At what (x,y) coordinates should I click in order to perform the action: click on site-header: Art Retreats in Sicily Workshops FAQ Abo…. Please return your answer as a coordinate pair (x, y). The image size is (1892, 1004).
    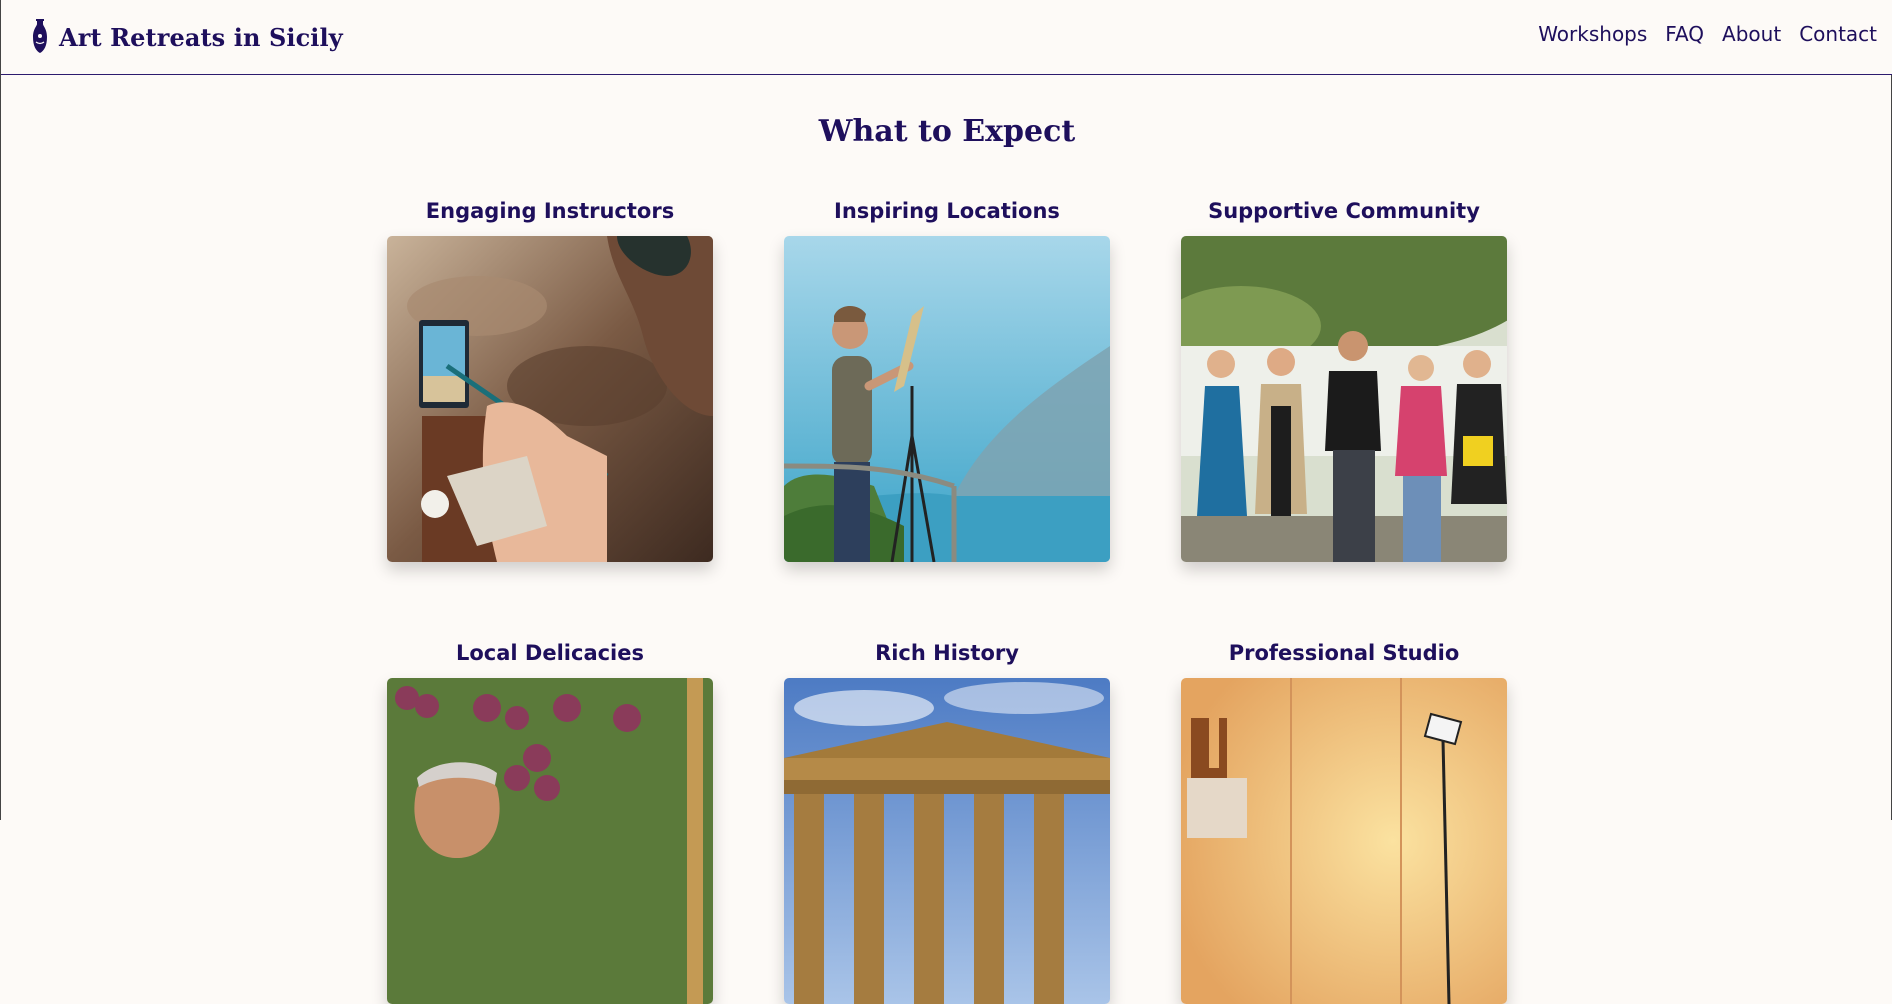
    Looking at the image, I should click on (946, 37).